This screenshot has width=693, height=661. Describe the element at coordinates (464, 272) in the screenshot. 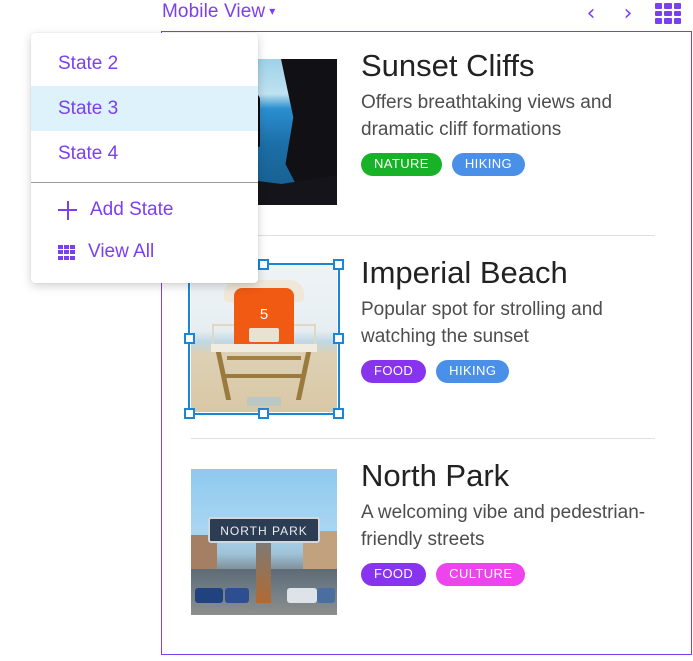

I see `card-title: Imperial Beach` at that location.